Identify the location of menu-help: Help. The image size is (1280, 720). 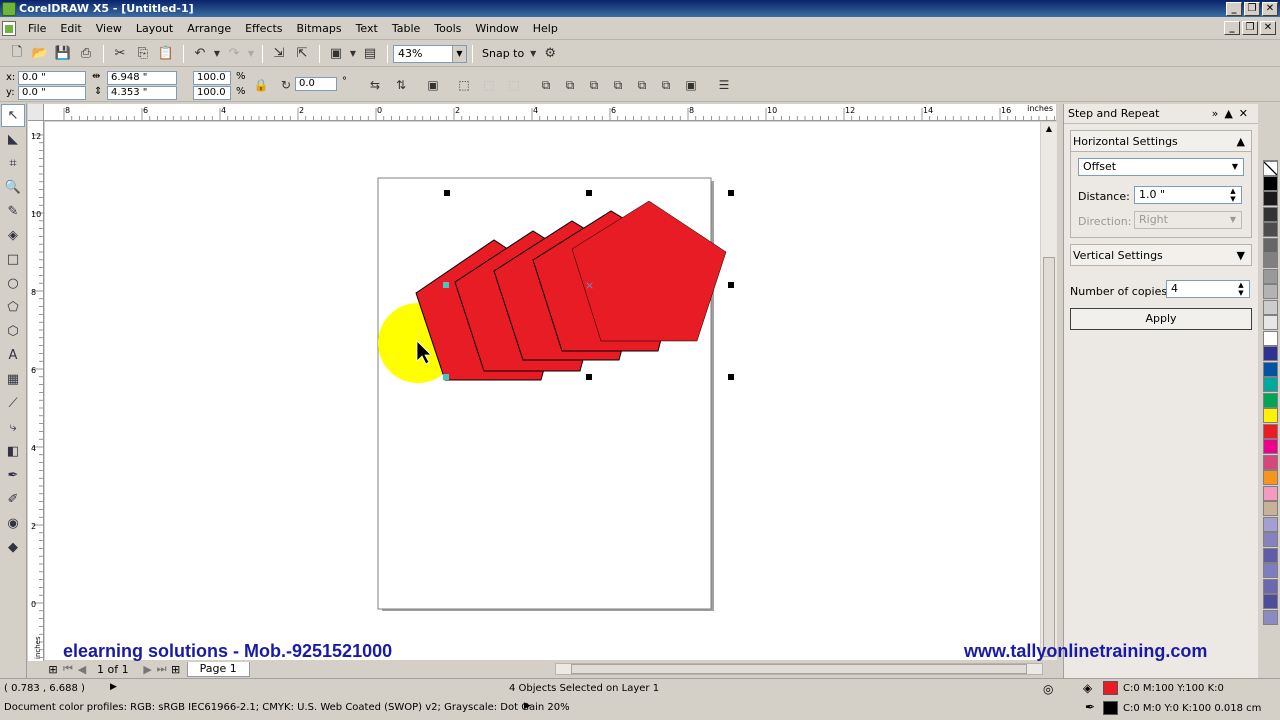
(545, 28).